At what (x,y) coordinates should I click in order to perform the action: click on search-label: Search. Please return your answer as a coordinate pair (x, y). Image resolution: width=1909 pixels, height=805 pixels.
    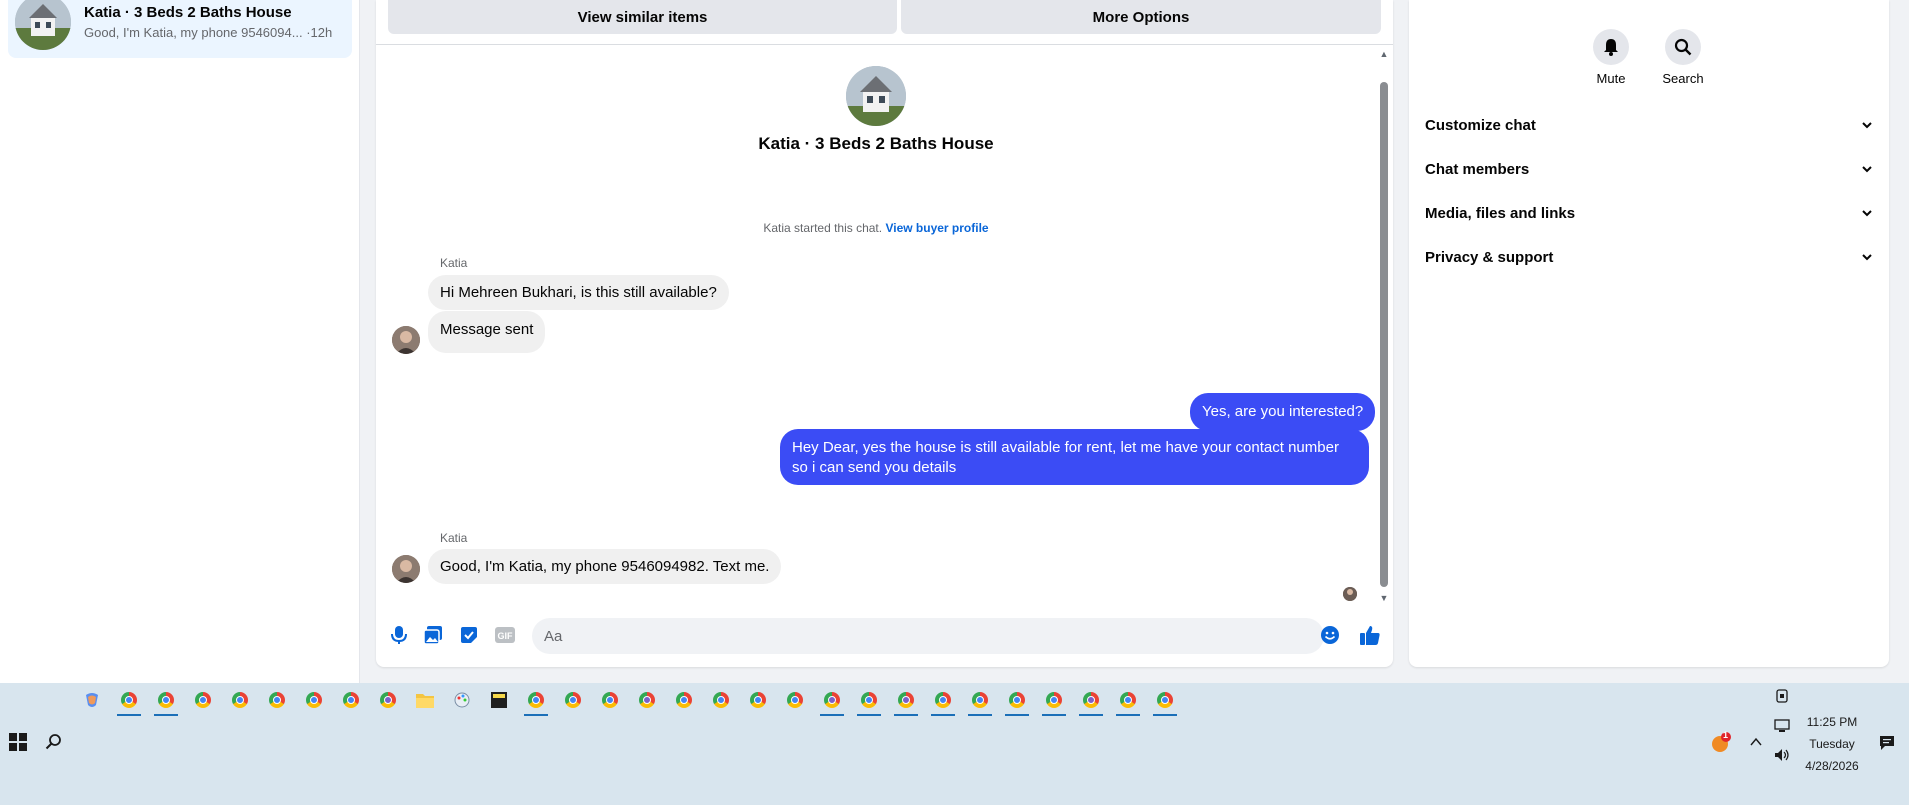
    Looking at the image, I should click on (1683, 78).